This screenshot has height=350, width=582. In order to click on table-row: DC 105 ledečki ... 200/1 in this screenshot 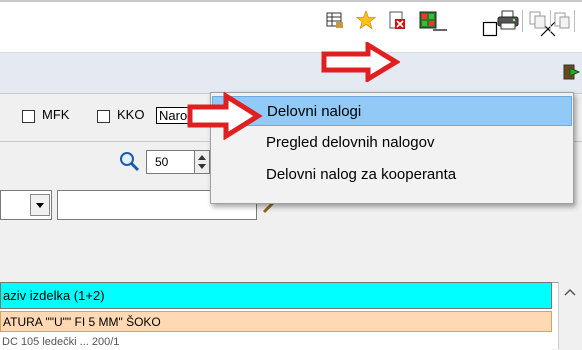, I will do `click(276, 342)`.